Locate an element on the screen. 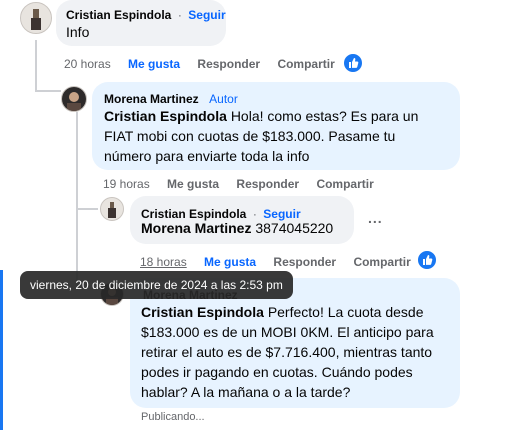  timestamp-link: 19 horas is located at coordinates (126, 184).